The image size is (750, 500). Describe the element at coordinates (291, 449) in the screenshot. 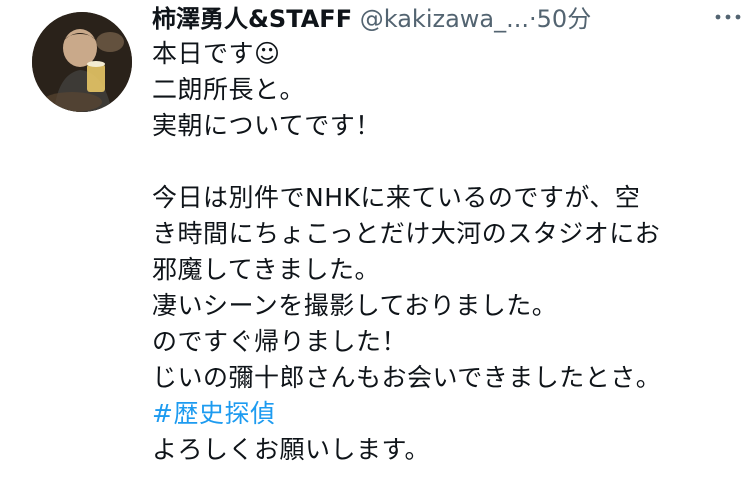

I see `tweet-line: よろしくお願いします。` at that location.